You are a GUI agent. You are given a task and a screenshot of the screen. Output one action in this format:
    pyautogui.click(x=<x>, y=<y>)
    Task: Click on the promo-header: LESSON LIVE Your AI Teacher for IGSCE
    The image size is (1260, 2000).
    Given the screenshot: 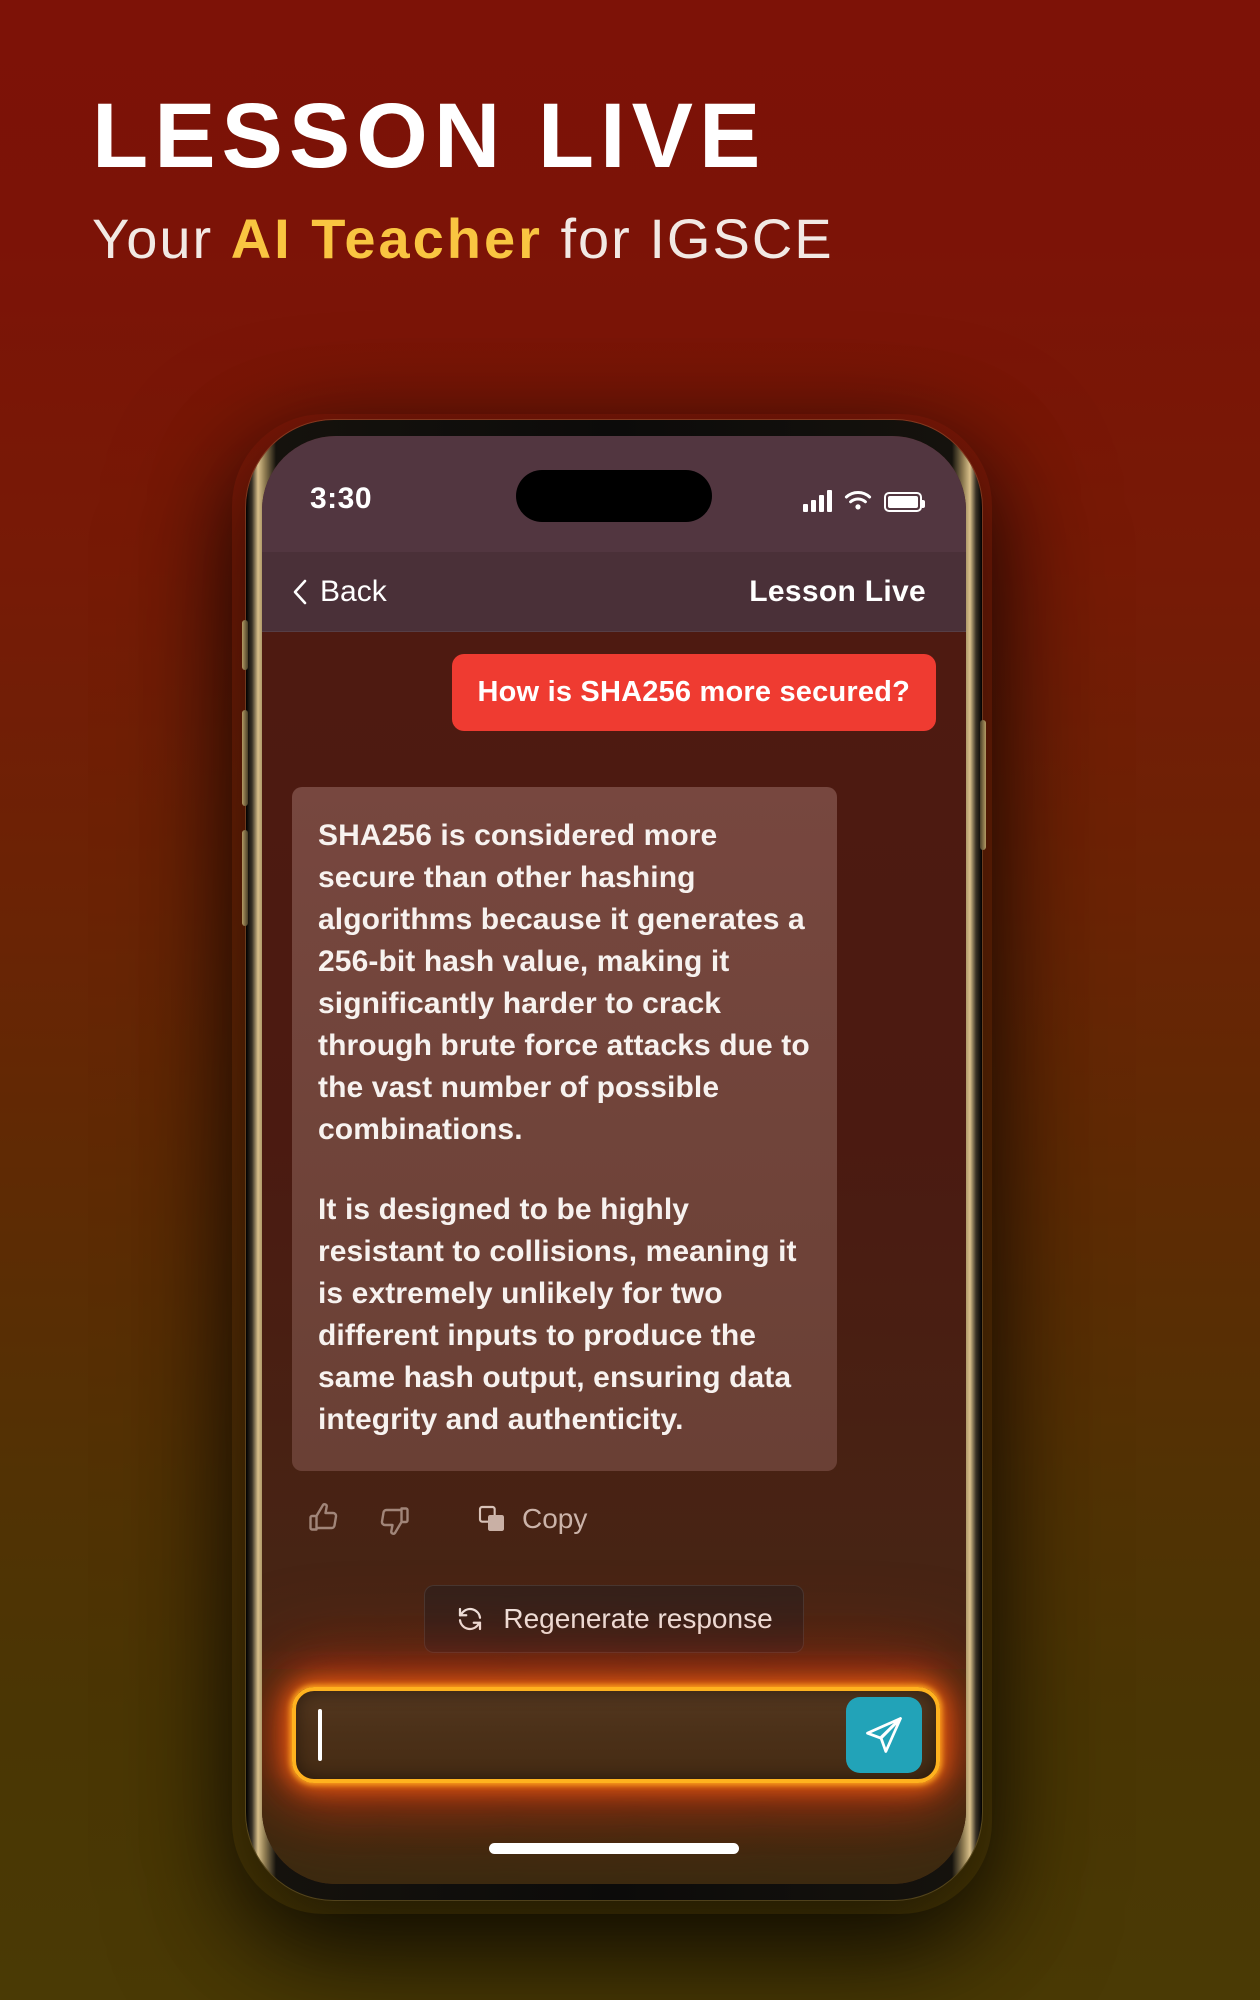 What is the action you would take?
    pyautogui.click(x=630, y=180)
    